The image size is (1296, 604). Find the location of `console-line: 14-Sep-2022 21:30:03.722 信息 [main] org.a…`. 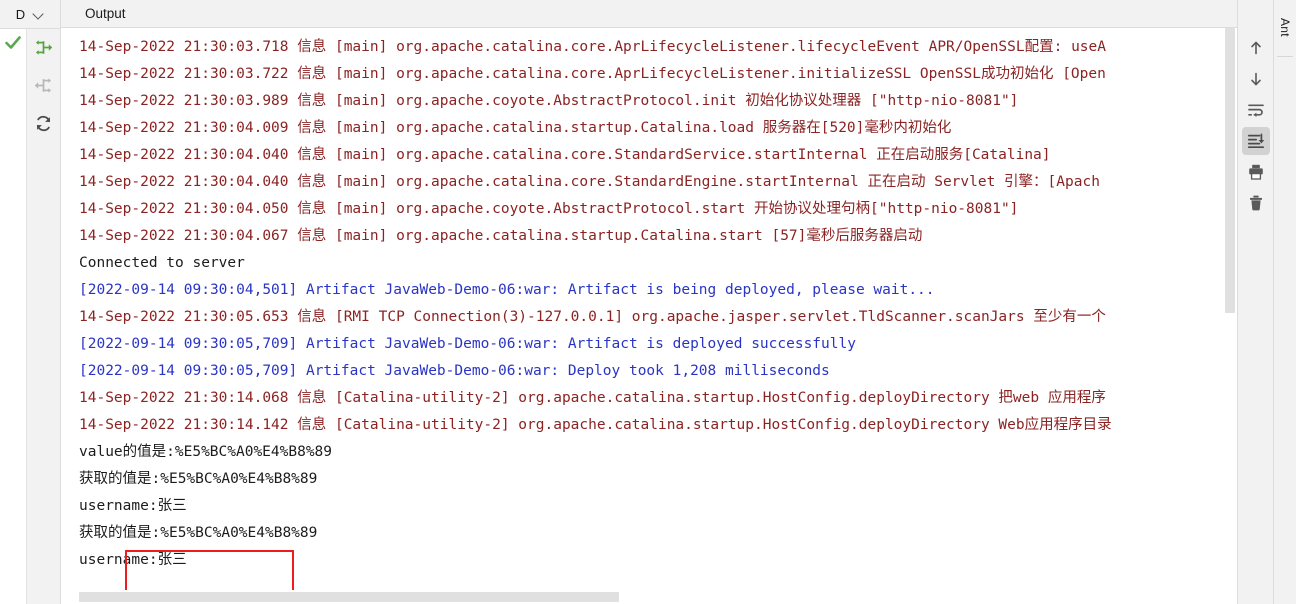

console-line: 14-Sep-2022 21:30:03.722 信息 [main] org.a… is located at coordinates (592, 74).